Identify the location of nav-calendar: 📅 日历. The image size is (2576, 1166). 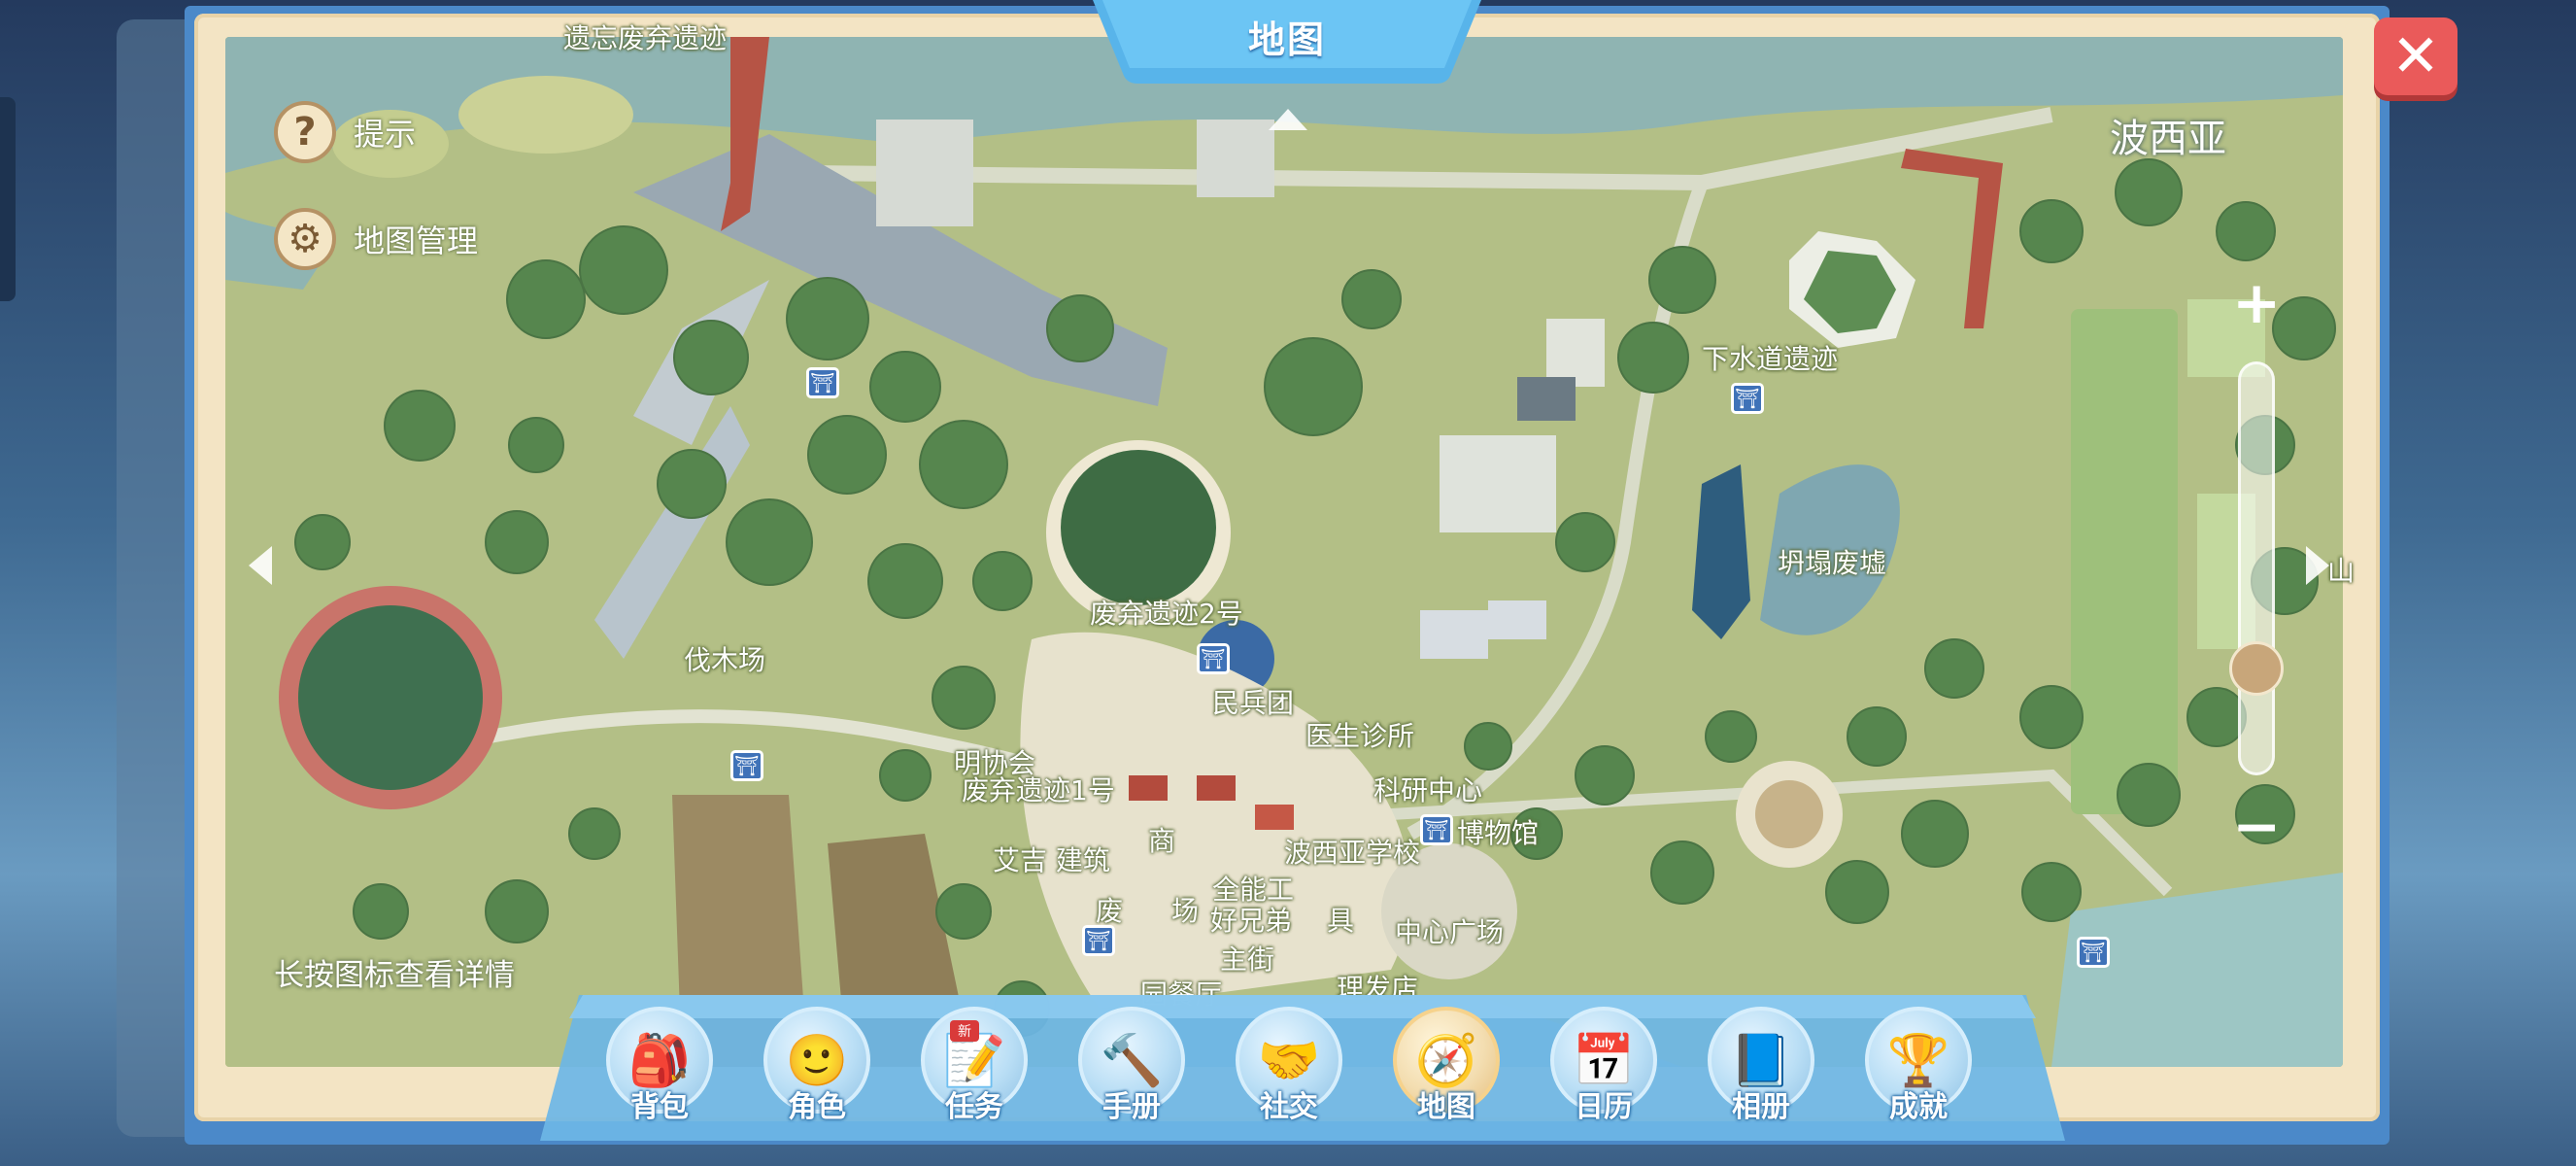
(1602, 1070).